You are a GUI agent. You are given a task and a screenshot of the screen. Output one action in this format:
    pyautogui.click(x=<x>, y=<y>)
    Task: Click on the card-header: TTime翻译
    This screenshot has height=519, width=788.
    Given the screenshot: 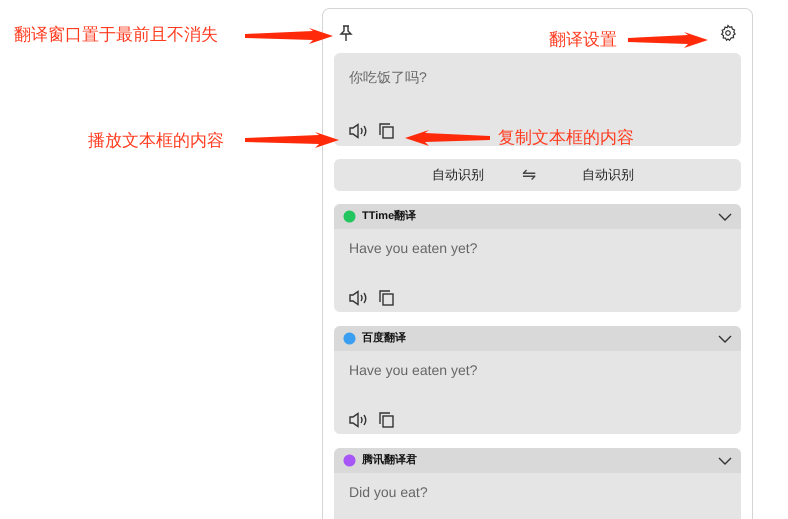 What is the action you would take?
    pyautogui.click(x=537, y=216)
    